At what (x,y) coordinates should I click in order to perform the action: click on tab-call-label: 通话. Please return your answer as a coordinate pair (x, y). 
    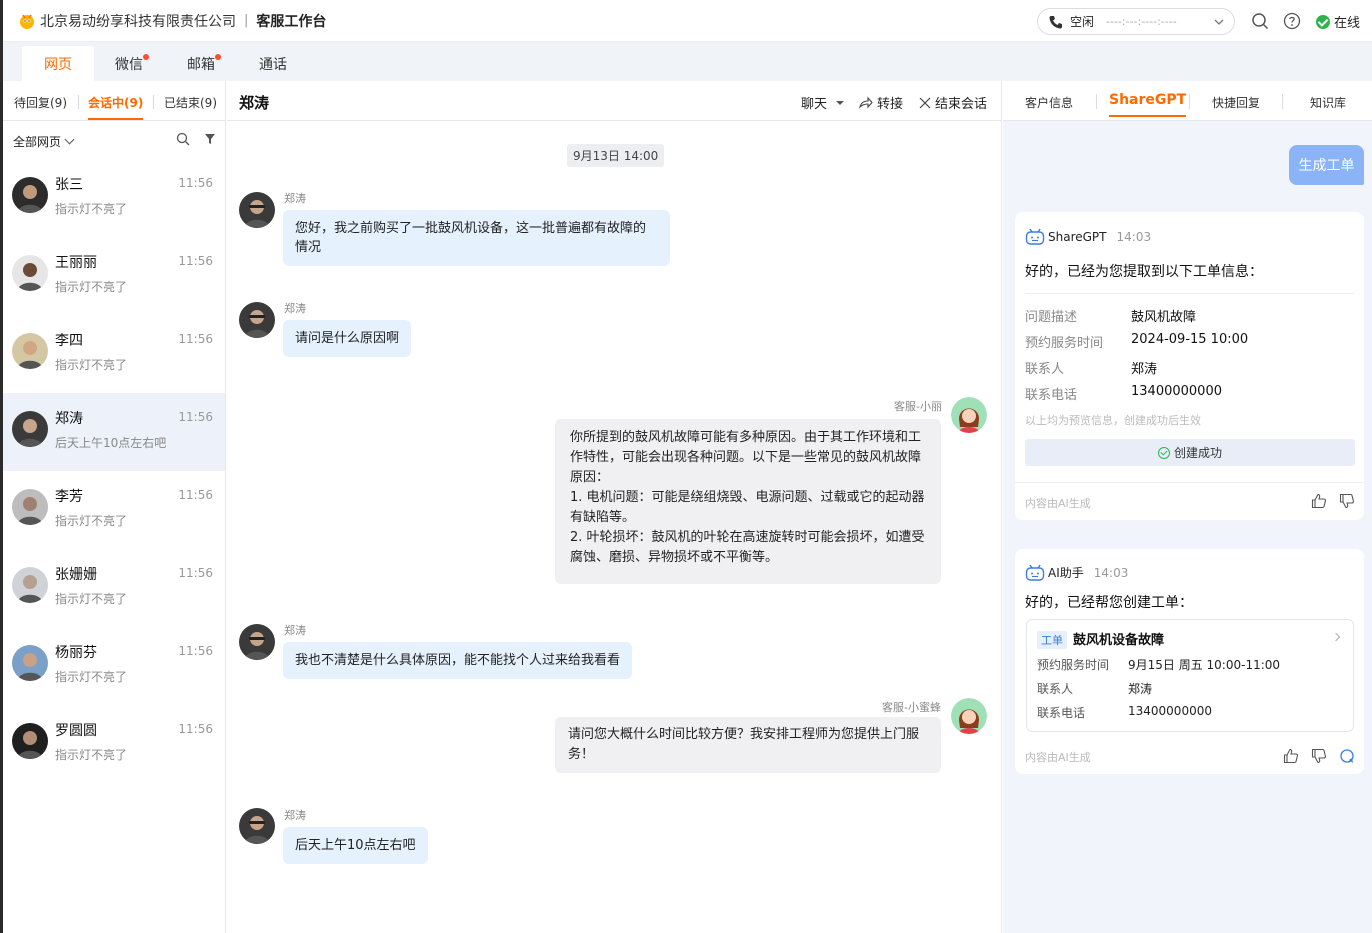
    Looking at the image, I should click on (273, 64).